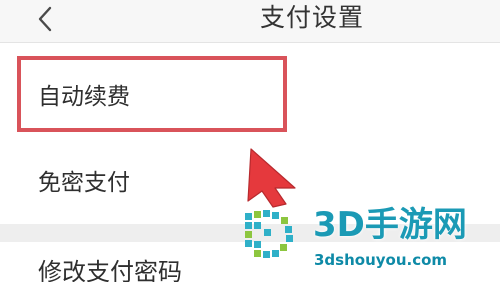 The image size is (500, 282). Describe the element at coordinates (250, 233) in the screenshot. I see `section-gap` at that location.